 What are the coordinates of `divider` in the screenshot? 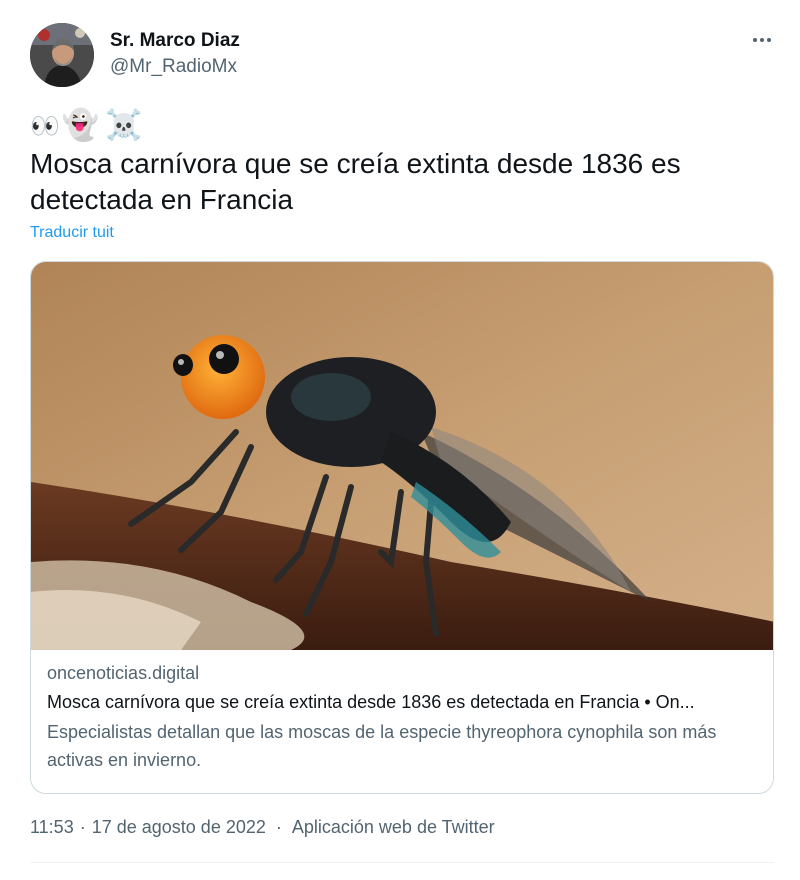 It's located at (402, 862).